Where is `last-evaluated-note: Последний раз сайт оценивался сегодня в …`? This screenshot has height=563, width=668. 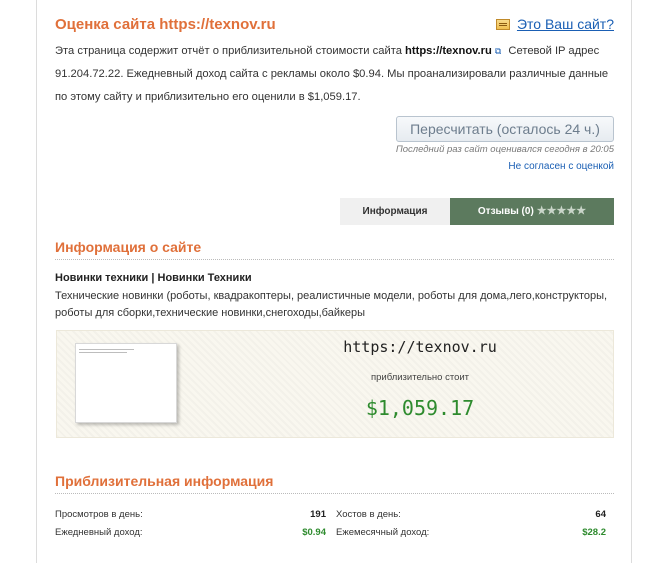
last-evaluated-note: Последний раз сайт оценивался сегодня в … is located at coordinates (504, 149).